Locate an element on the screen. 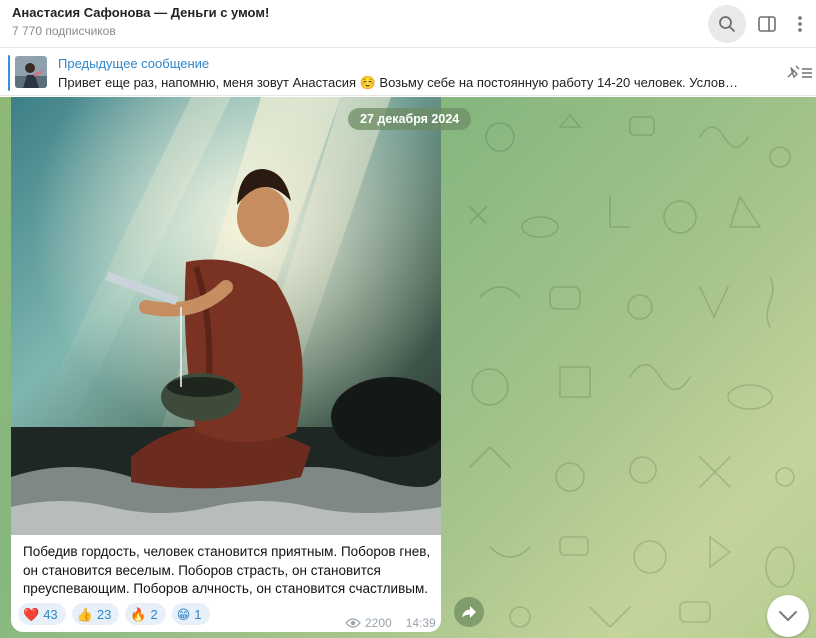  subscriber-count: 7 770 подписчиков is located at coordinates (64, 31).